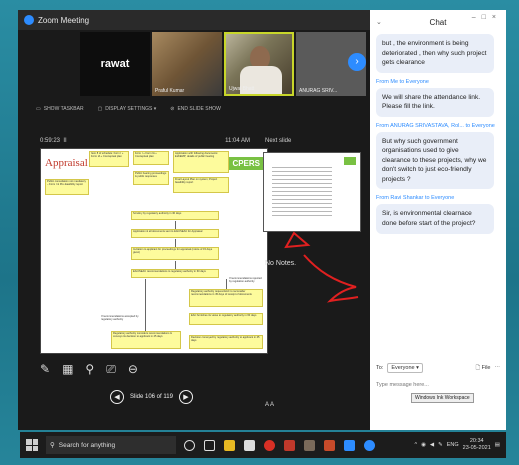 The width and height of the screenshot is (519, 465). What do you see at coordinates (172, 109) in the screenshot?
I see `end-icon: ⊘` at bounding box center [172, 109].